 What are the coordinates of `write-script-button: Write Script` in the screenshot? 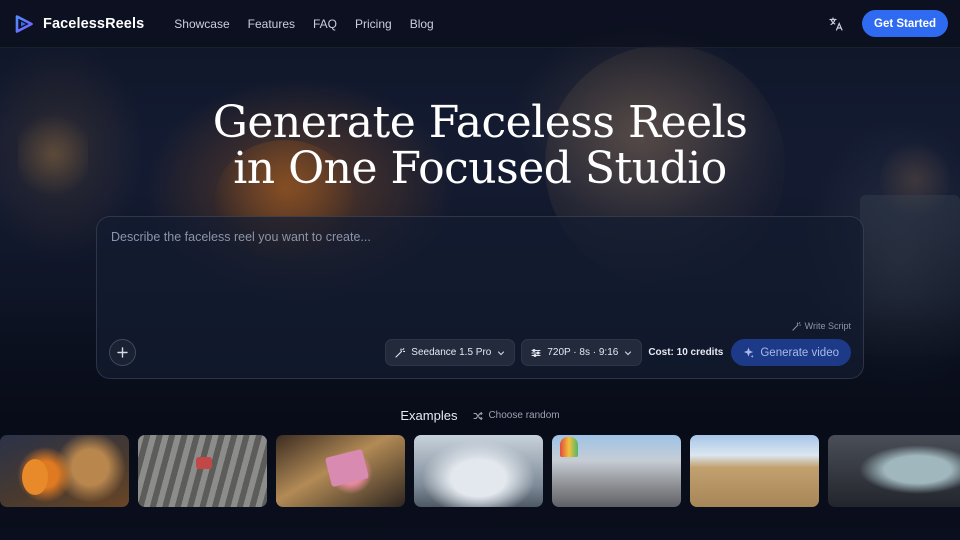 It's located at (821, 326).